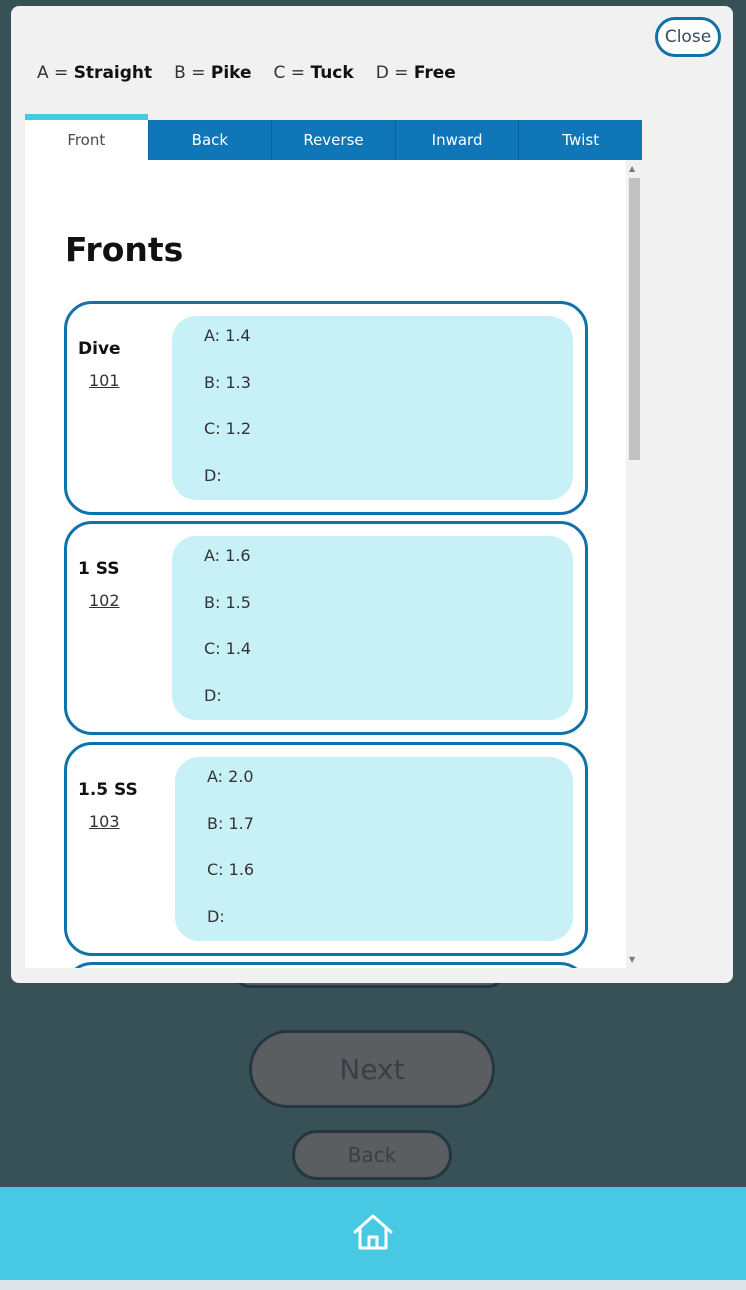  Describe the element at coordinates (230, 823) in the screenshot. I see `dd-row: B: 1.7` at that location.